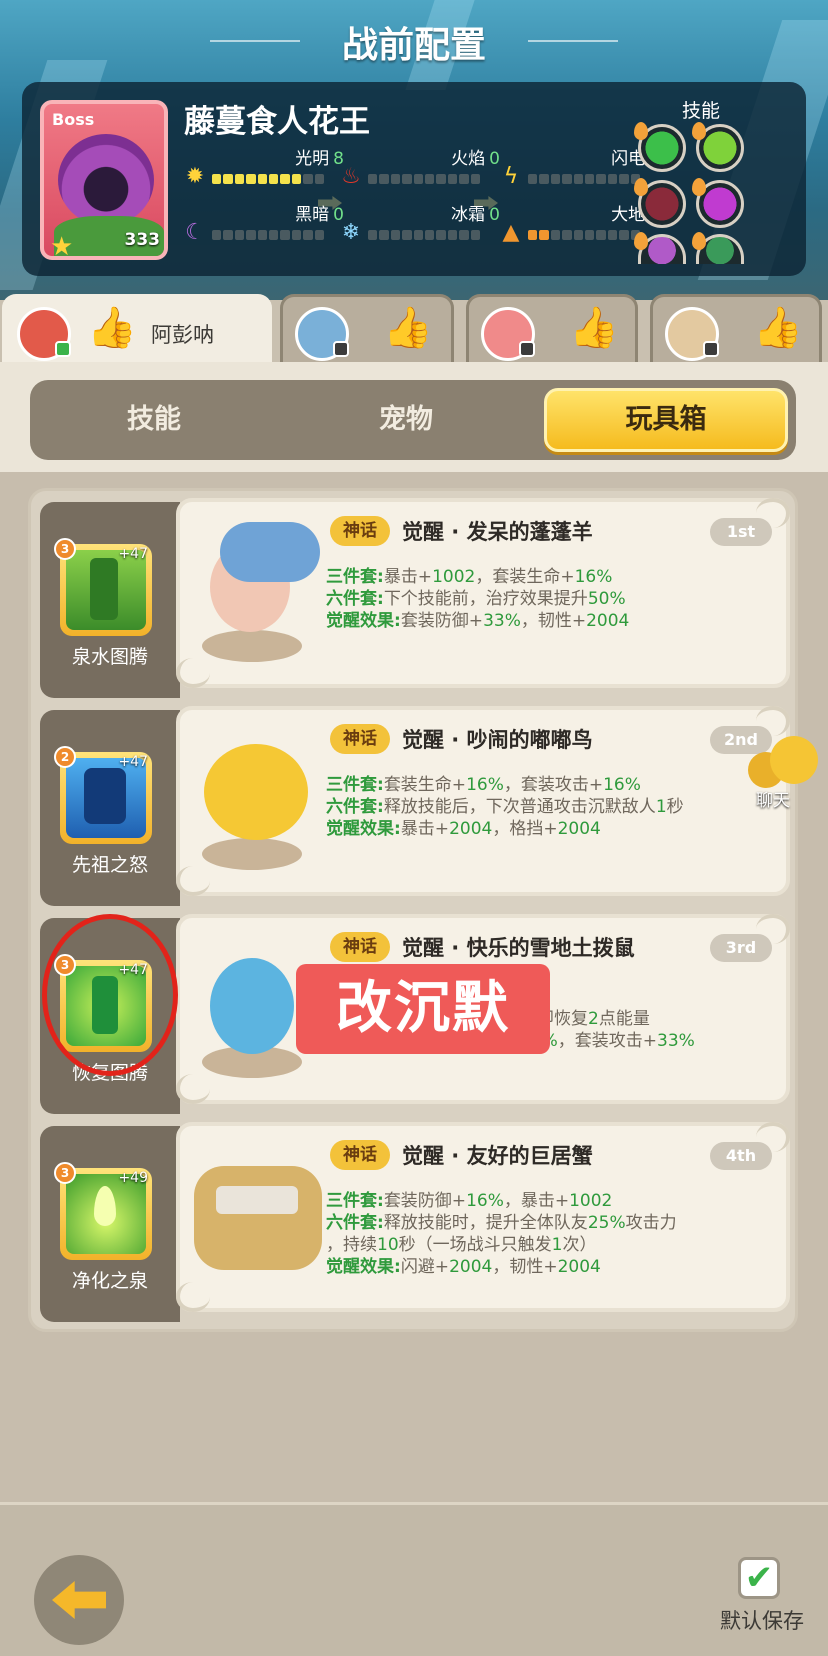 This screenshot has height=1656, width=828. Describe the element at coordinates (641, 241) in the screenshot. I see `flame-icon` at that location.